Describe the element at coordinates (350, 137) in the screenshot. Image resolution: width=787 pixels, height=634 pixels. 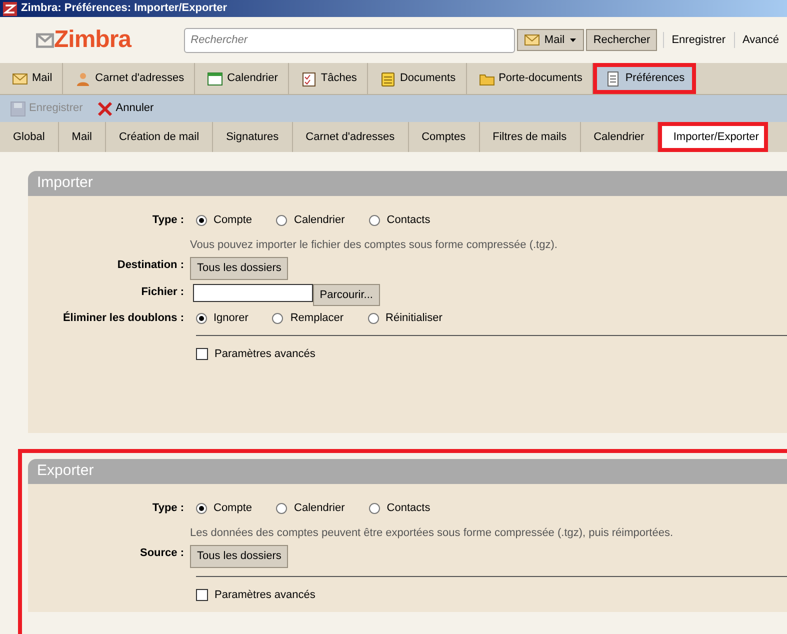
I see `preference-tab: Carnet d'adresses` at that location.